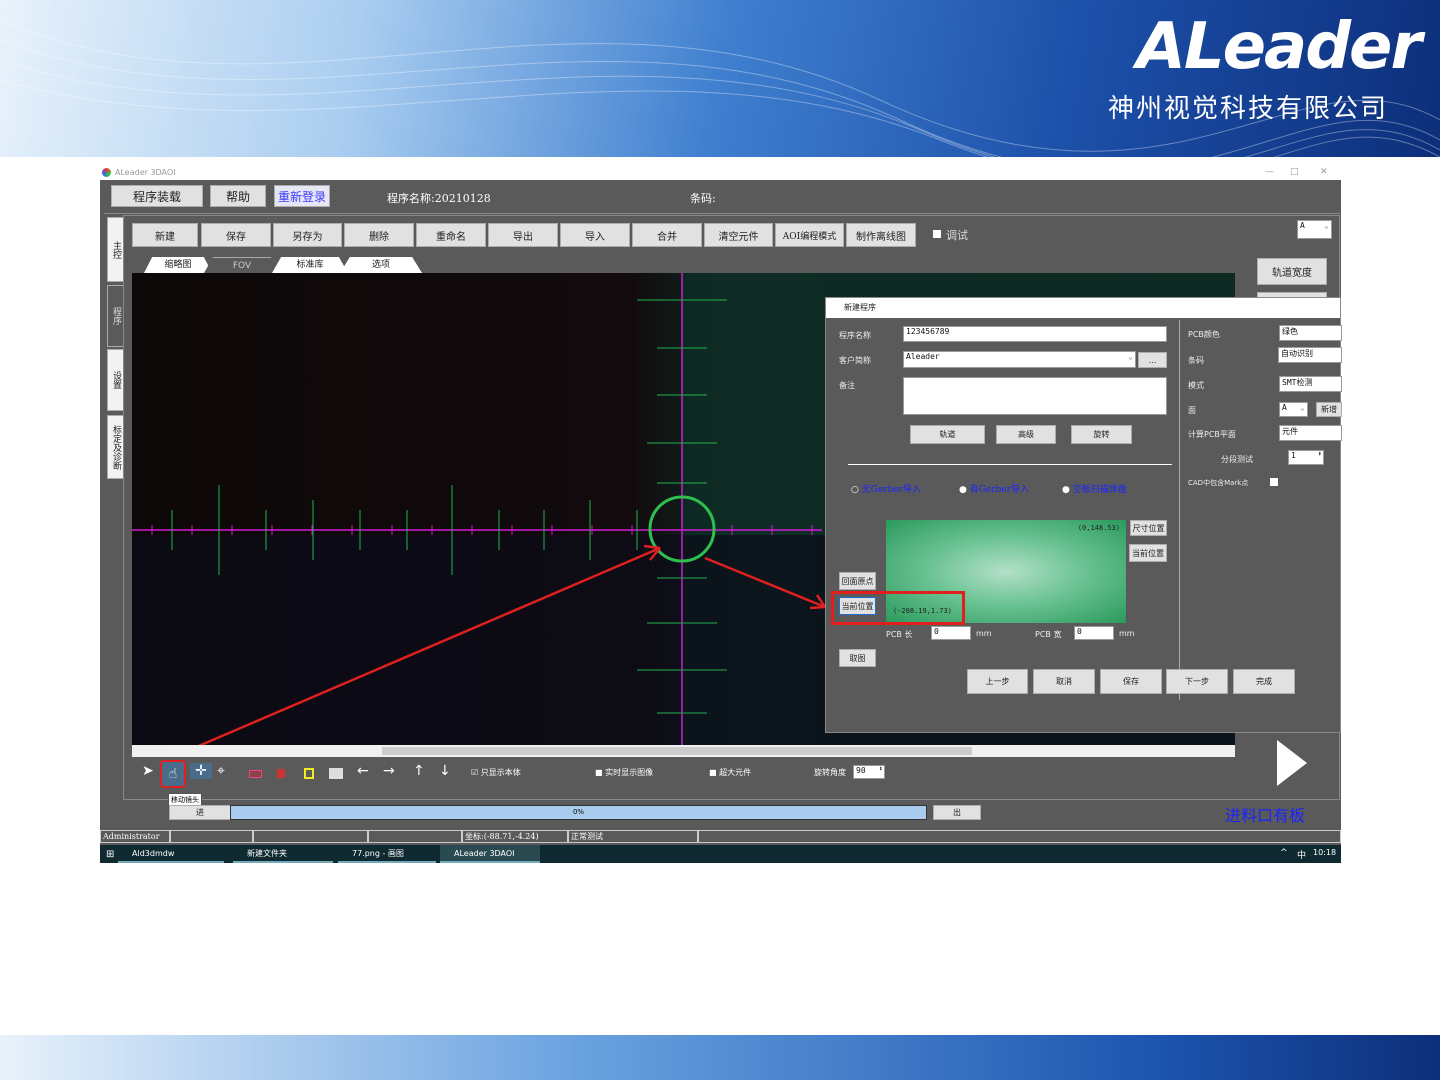 This screenshot has height=1080, width=1440. What do you see at coordinates (857, 658) in the screenshot?
I see `capture-image-button: 取图` at bounding box center [857, 658].